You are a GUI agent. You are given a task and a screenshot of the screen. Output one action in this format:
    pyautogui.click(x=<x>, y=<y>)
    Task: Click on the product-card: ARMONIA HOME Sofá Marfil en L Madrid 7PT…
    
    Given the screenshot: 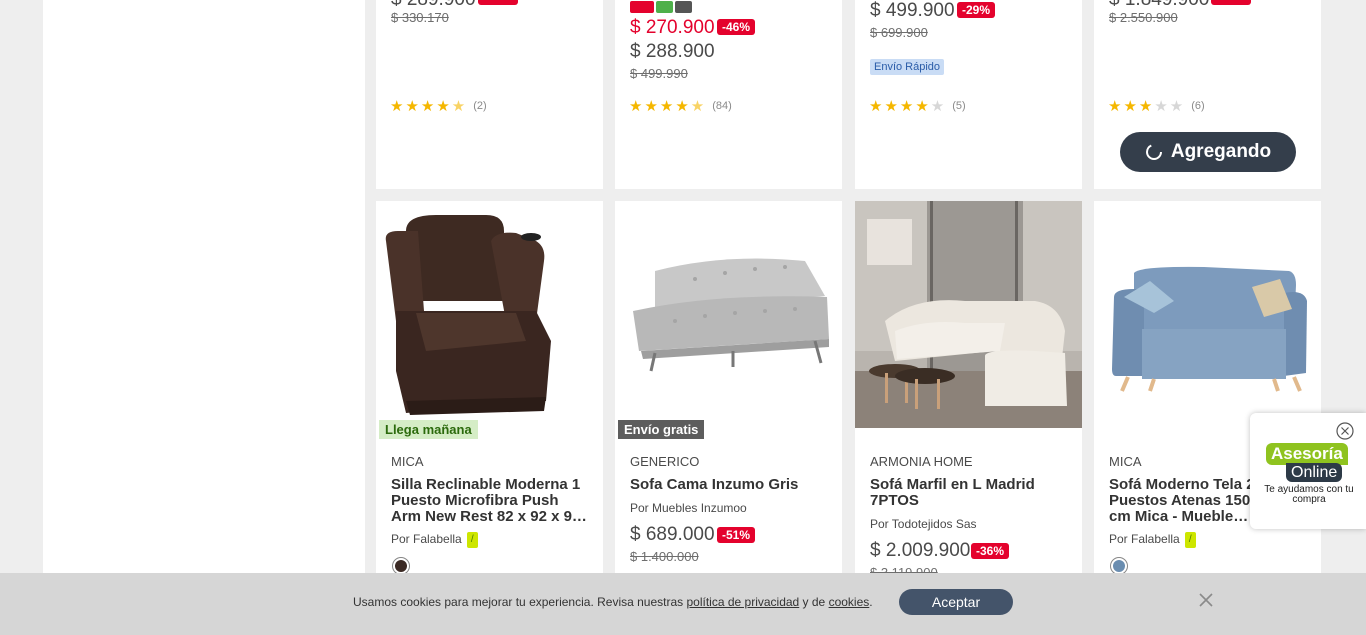 What is the action you would take?
    pyautogui.click(x=968, y=418)
    